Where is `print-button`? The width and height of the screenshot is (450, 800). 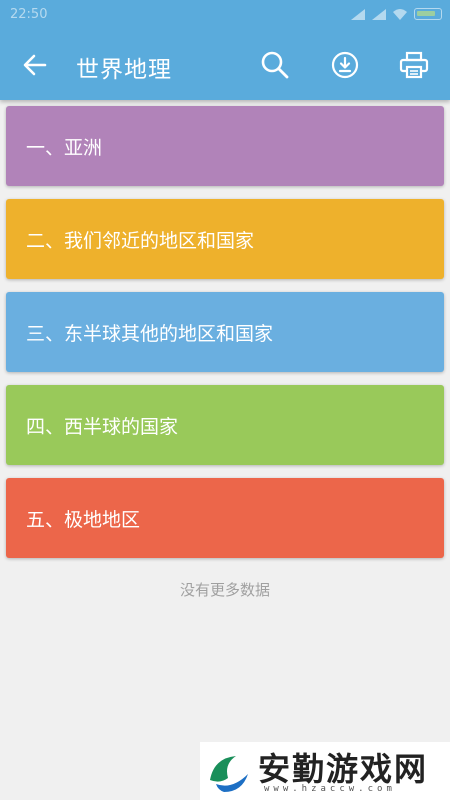 print-button is located at coordinates (414, 65).